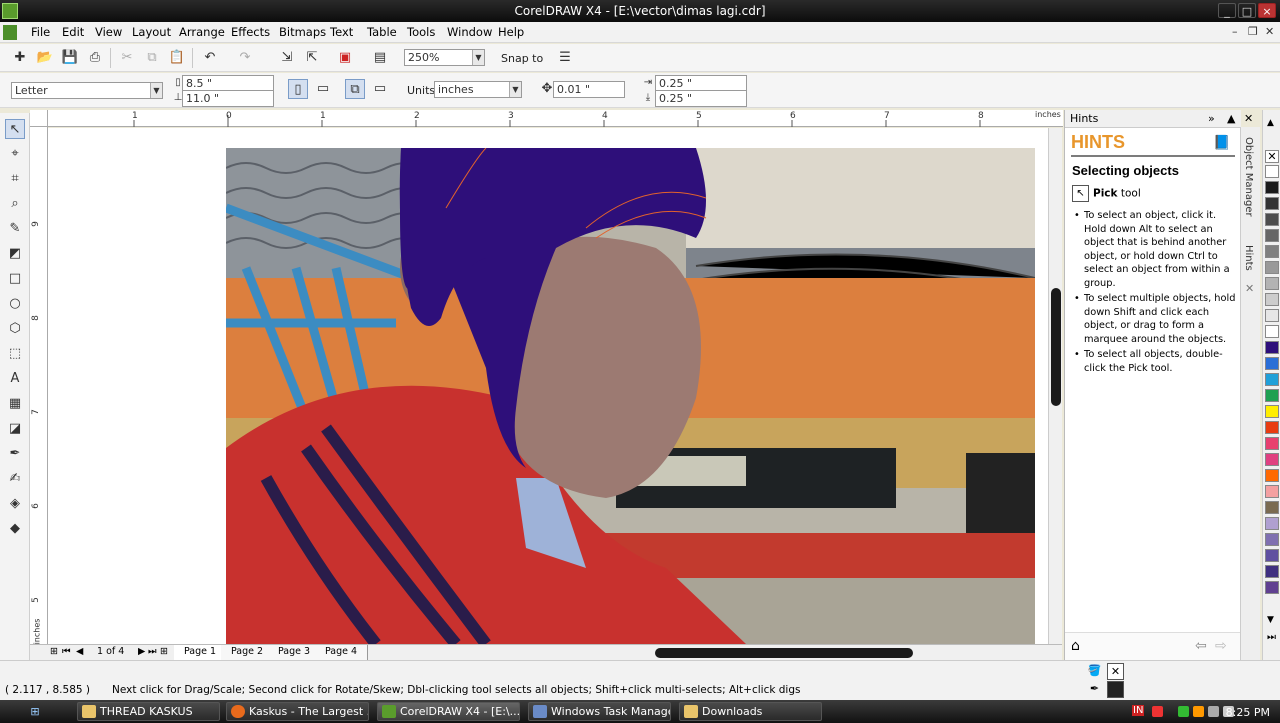  What do you see at coordinates (54, 651) in the screenshot?
I see `add-page-before-icon: ⊞` at bounding box center [54, 651].